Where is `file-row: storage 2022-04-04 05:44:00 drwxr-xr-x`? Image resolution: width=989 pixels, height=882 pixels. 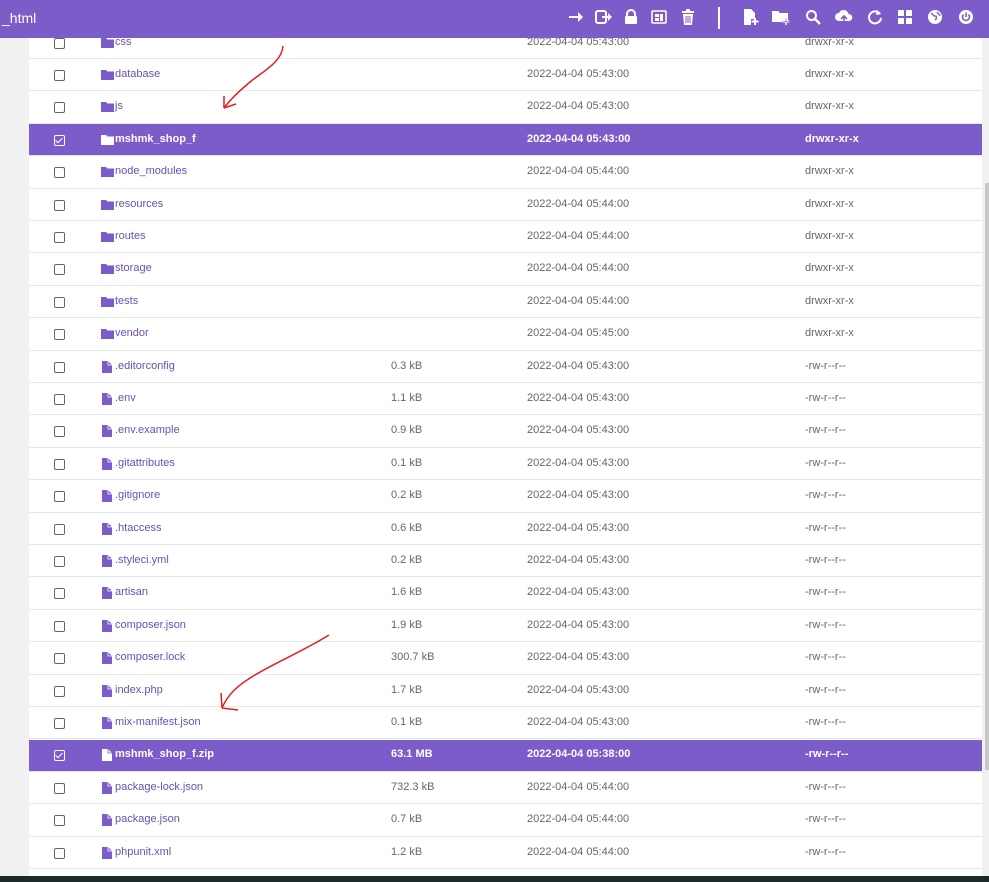 file-row: storage 2022-04-04 05:44:00 drwxr-xr-x is located at coordinates (505, 270).